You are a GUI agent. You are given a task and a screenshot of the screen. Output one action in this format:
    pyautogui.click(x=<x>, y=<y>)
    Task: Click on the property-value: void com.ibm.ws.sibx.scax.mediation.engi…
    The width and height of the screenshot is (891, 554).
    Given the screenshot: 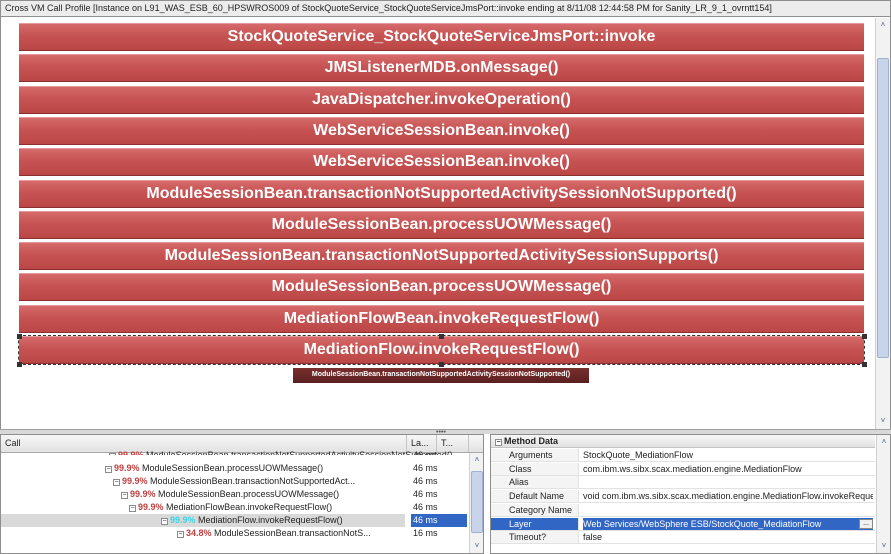 What is the action you would take?
    pyautogui.click(x=728, y=496)
    